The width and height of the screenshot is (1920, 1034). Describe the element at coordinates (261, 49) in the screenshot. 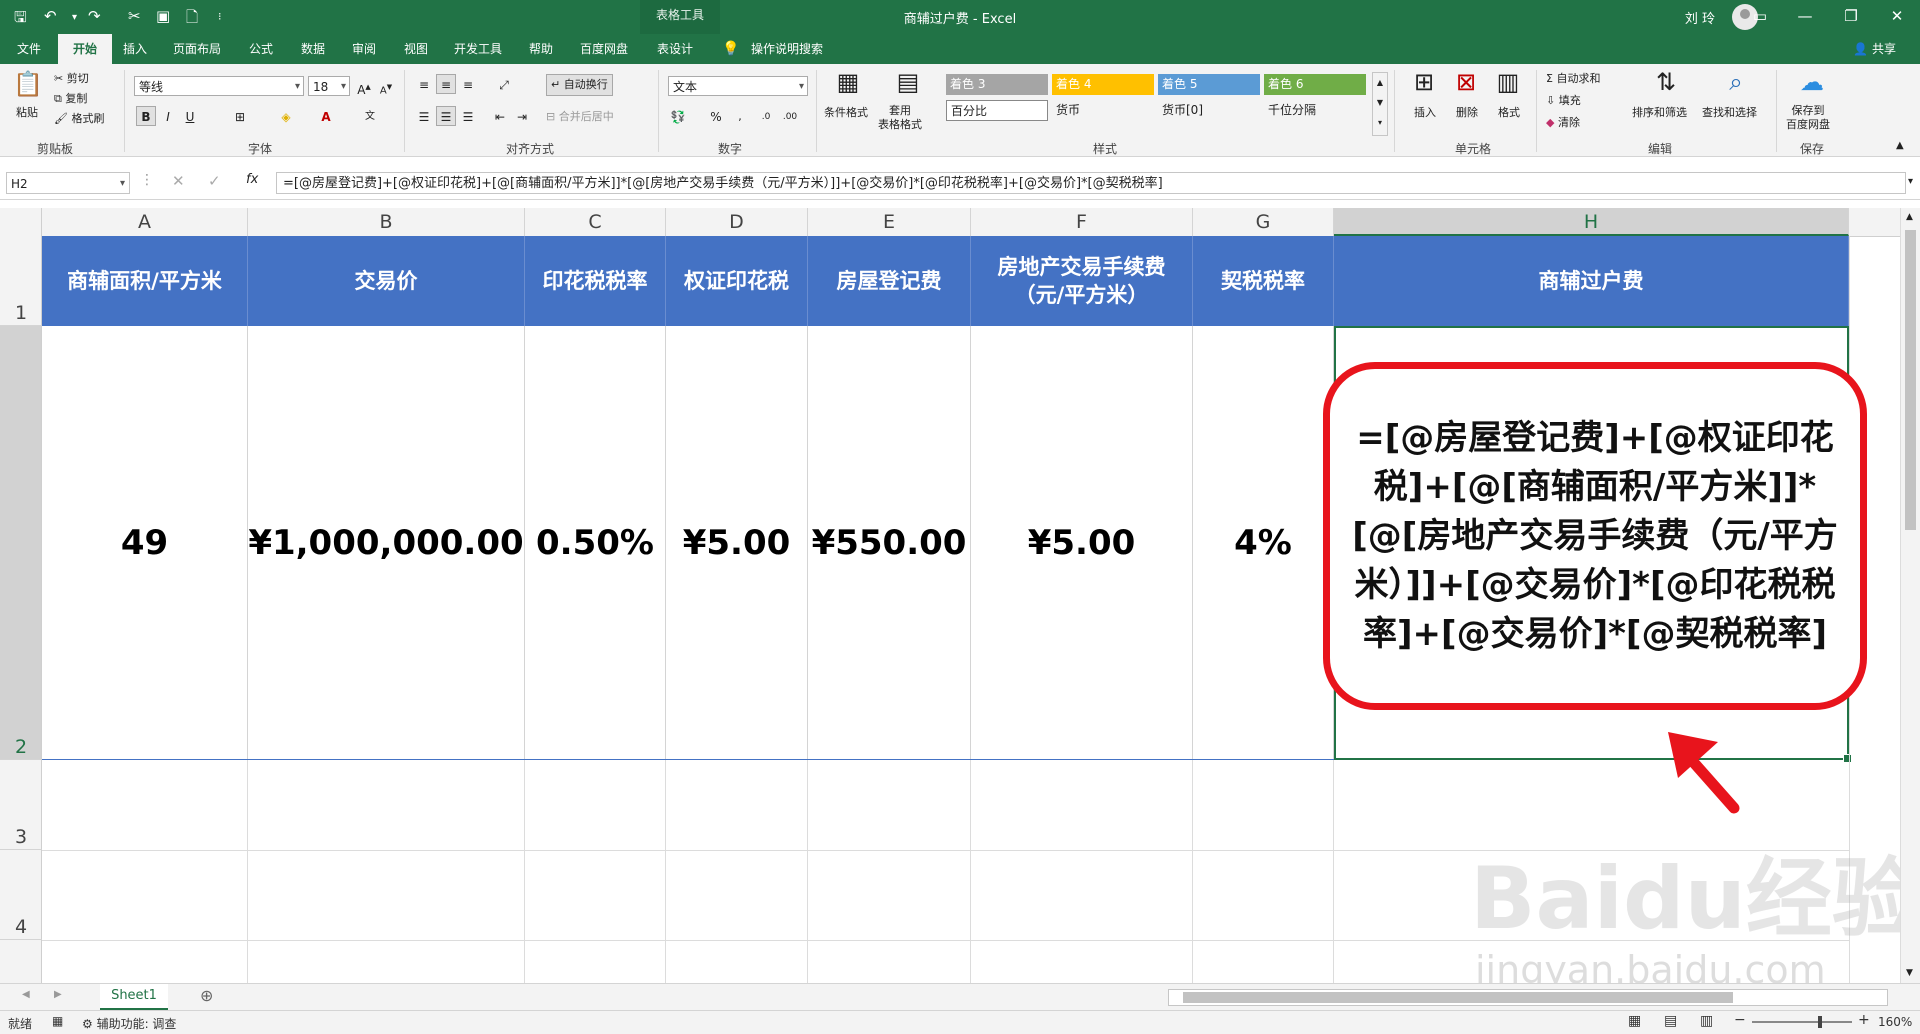

I see `tab-formulas: 公式` at that location.